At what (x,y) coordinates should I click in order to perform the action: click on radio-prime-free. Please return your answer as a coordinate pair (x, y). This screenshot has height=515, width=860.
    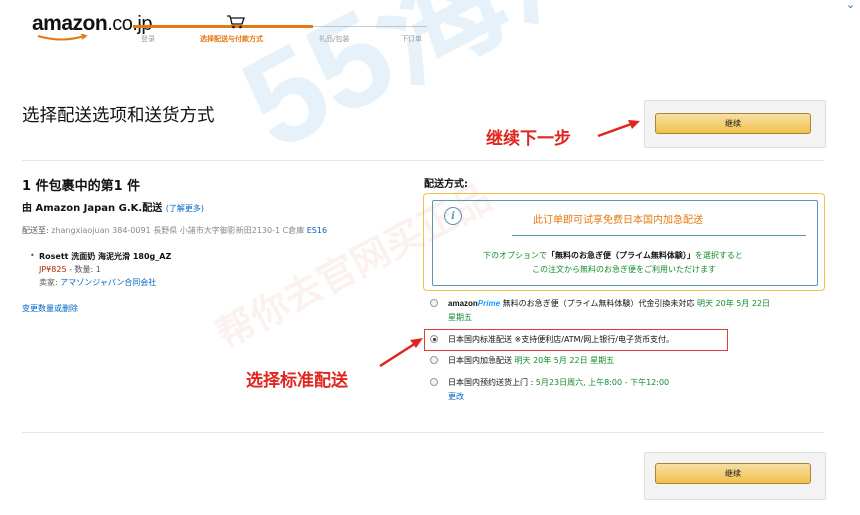
    Looking at the image, I should click on (434, 303).